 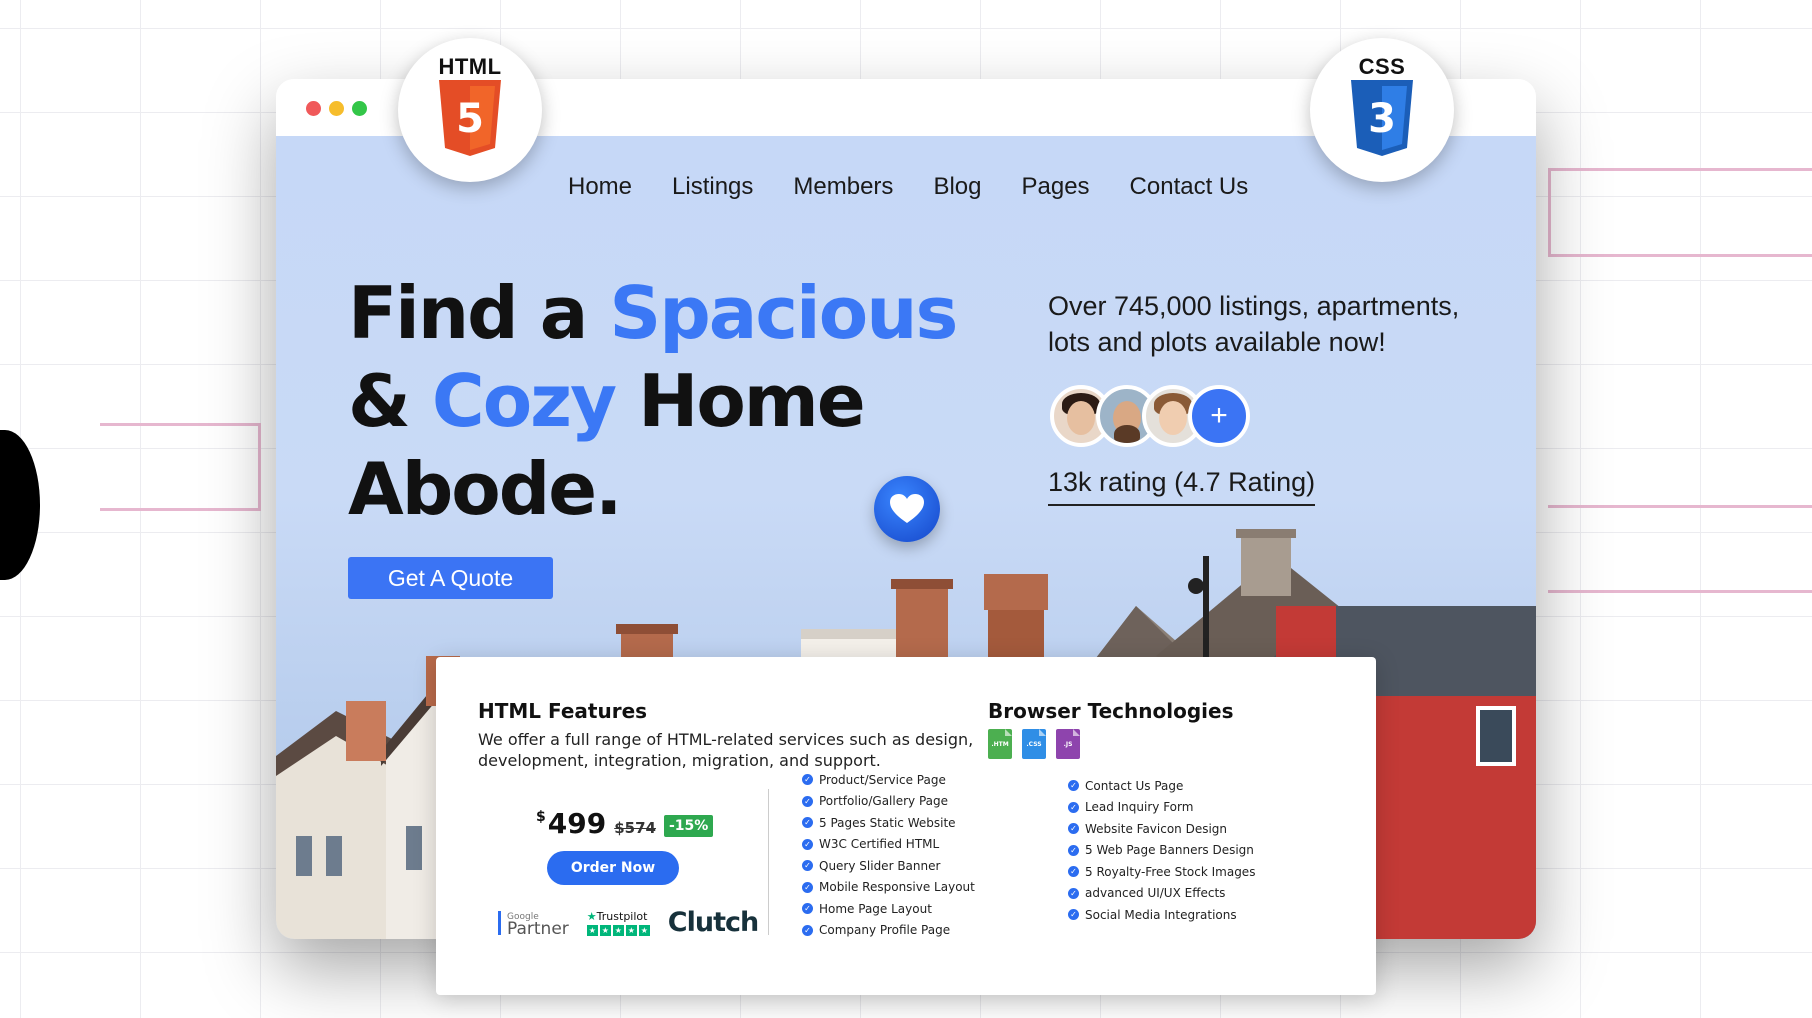 I want to click on feature-label: 5 Web Page Banners Design, so click(x=1169, y=850).